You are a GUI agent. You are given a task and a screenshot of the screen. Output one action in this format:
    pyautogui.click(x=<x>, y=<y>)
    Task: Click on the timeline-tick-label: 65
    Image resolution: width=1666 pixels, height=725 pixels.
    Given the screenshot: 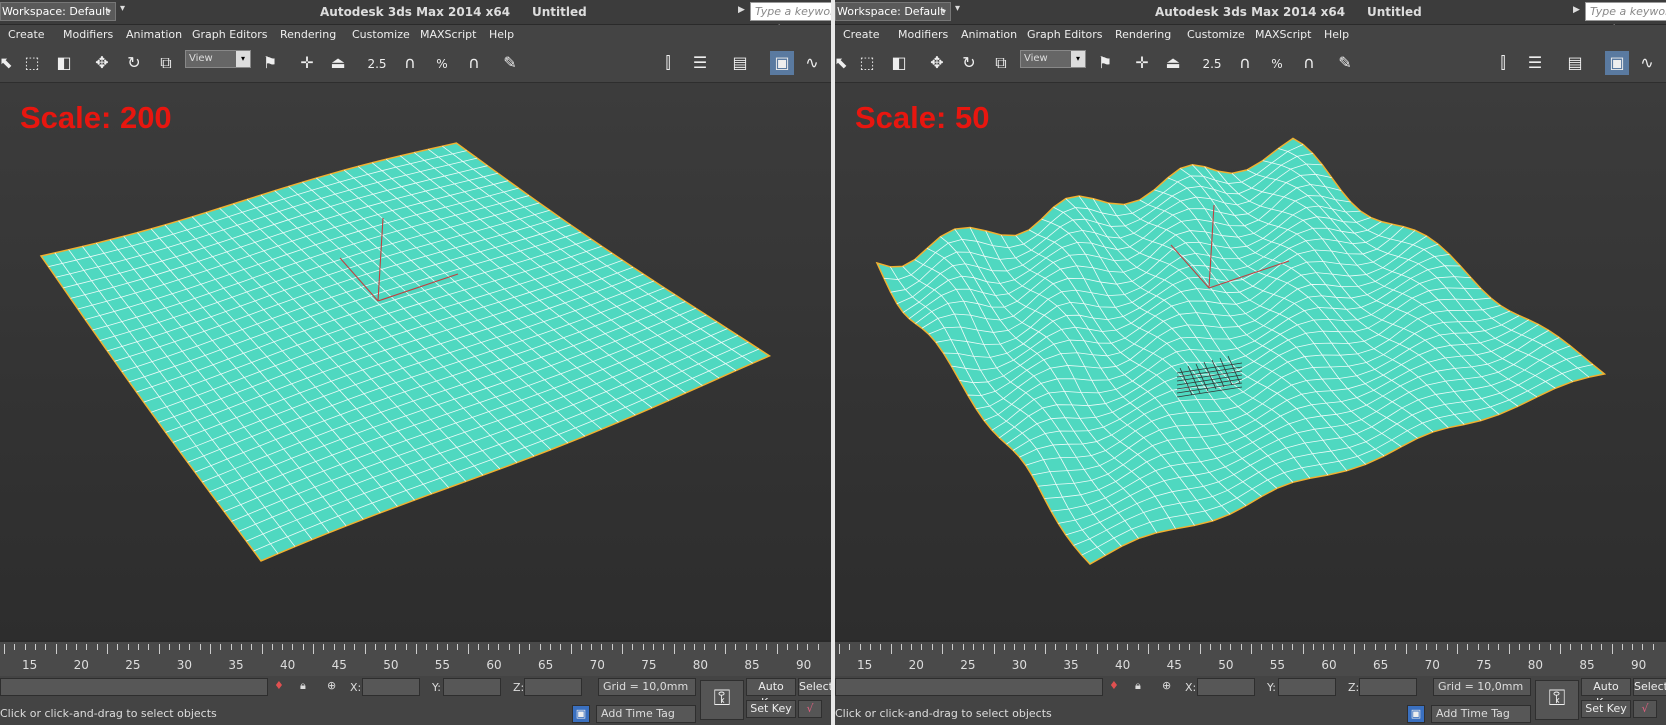 What is the action you would take?
    pyautogui.click(x=546, y=665)
    